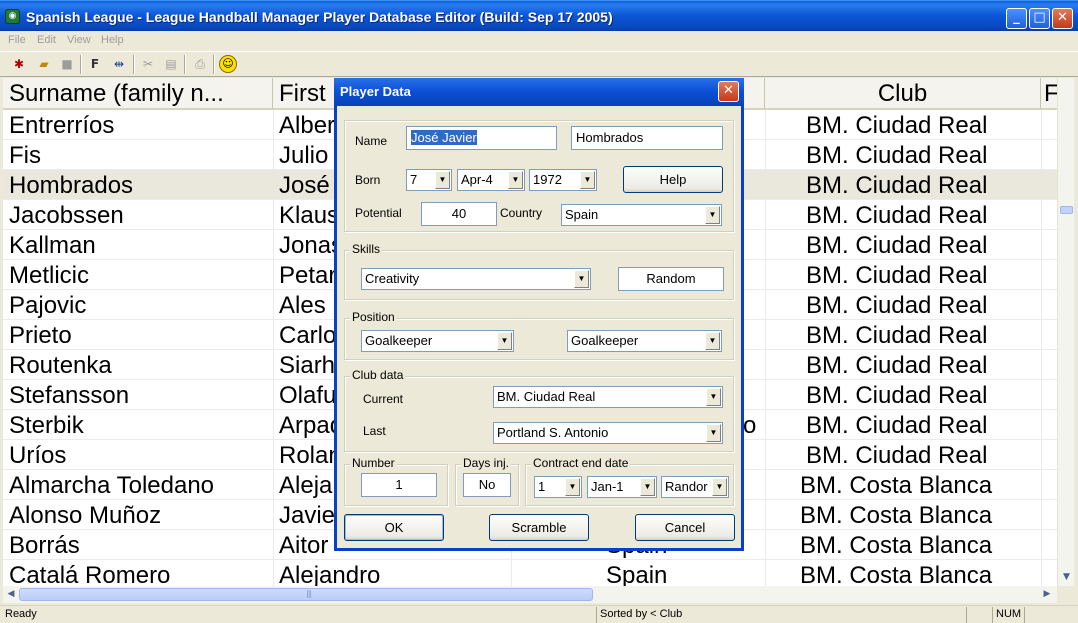 Image resolution: width=1078 pixels, height=623 pixels. I want to click on minimize-button: _, so click(1016, 18).